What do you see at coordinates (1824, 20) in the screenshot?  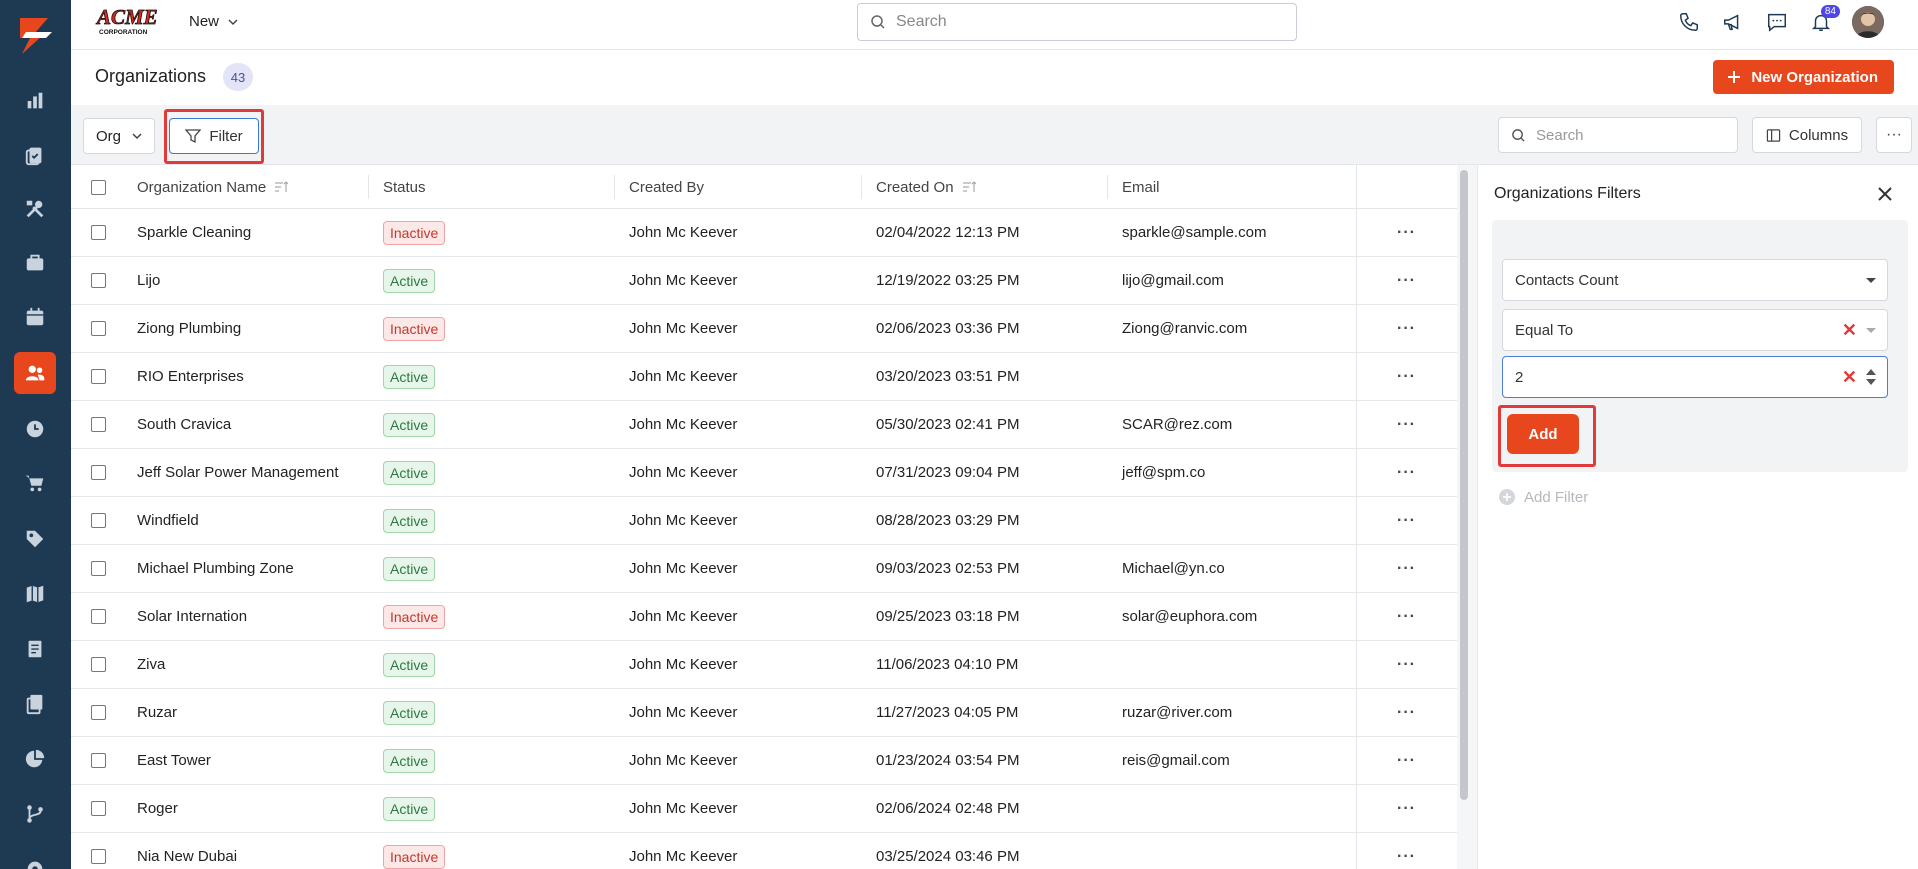 I see `bell-icon: 84` at bounding box center [1824, 20].